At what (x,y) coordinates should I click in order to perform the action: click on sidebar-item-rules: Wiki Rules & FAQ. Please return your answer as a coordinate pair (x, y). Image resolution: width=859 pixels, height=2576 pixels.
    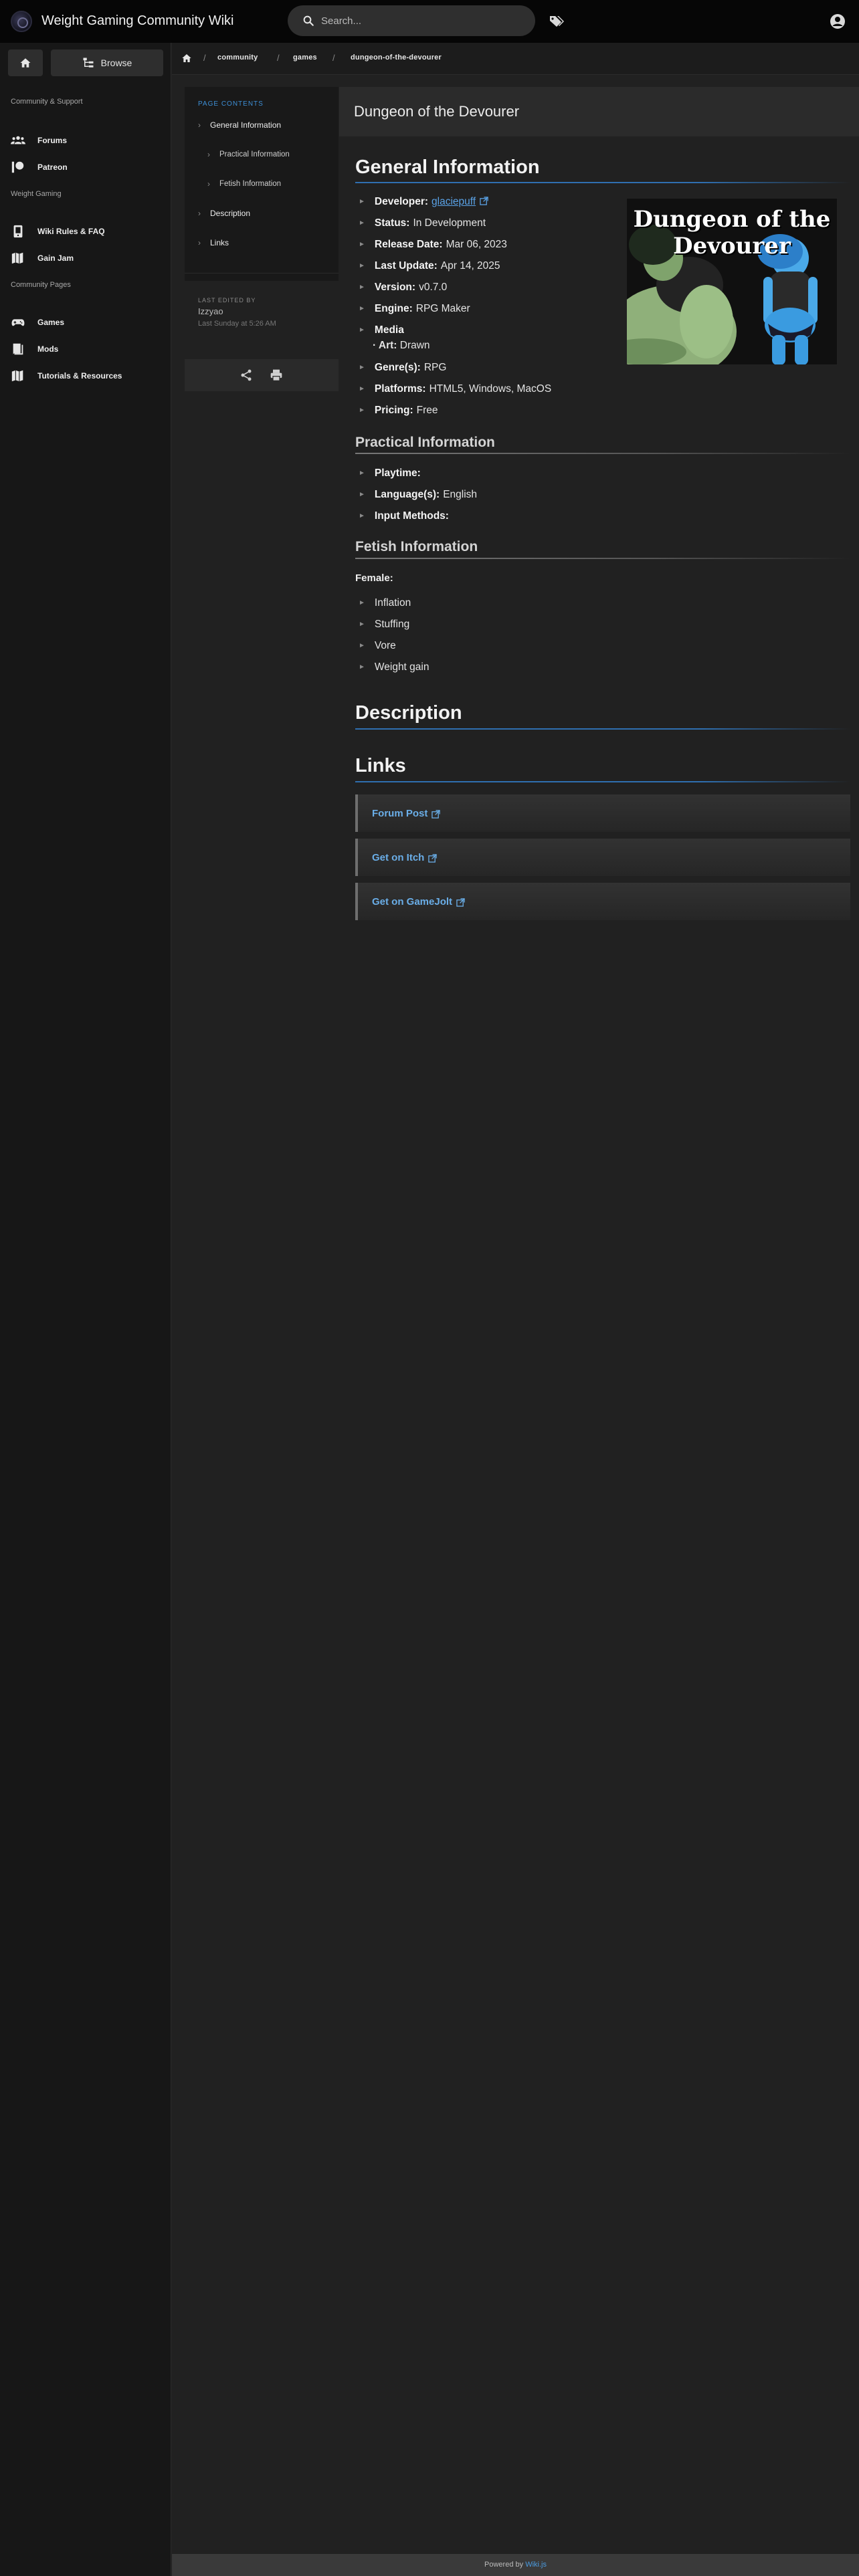
    Looking at the image, I should click on (58, 231).